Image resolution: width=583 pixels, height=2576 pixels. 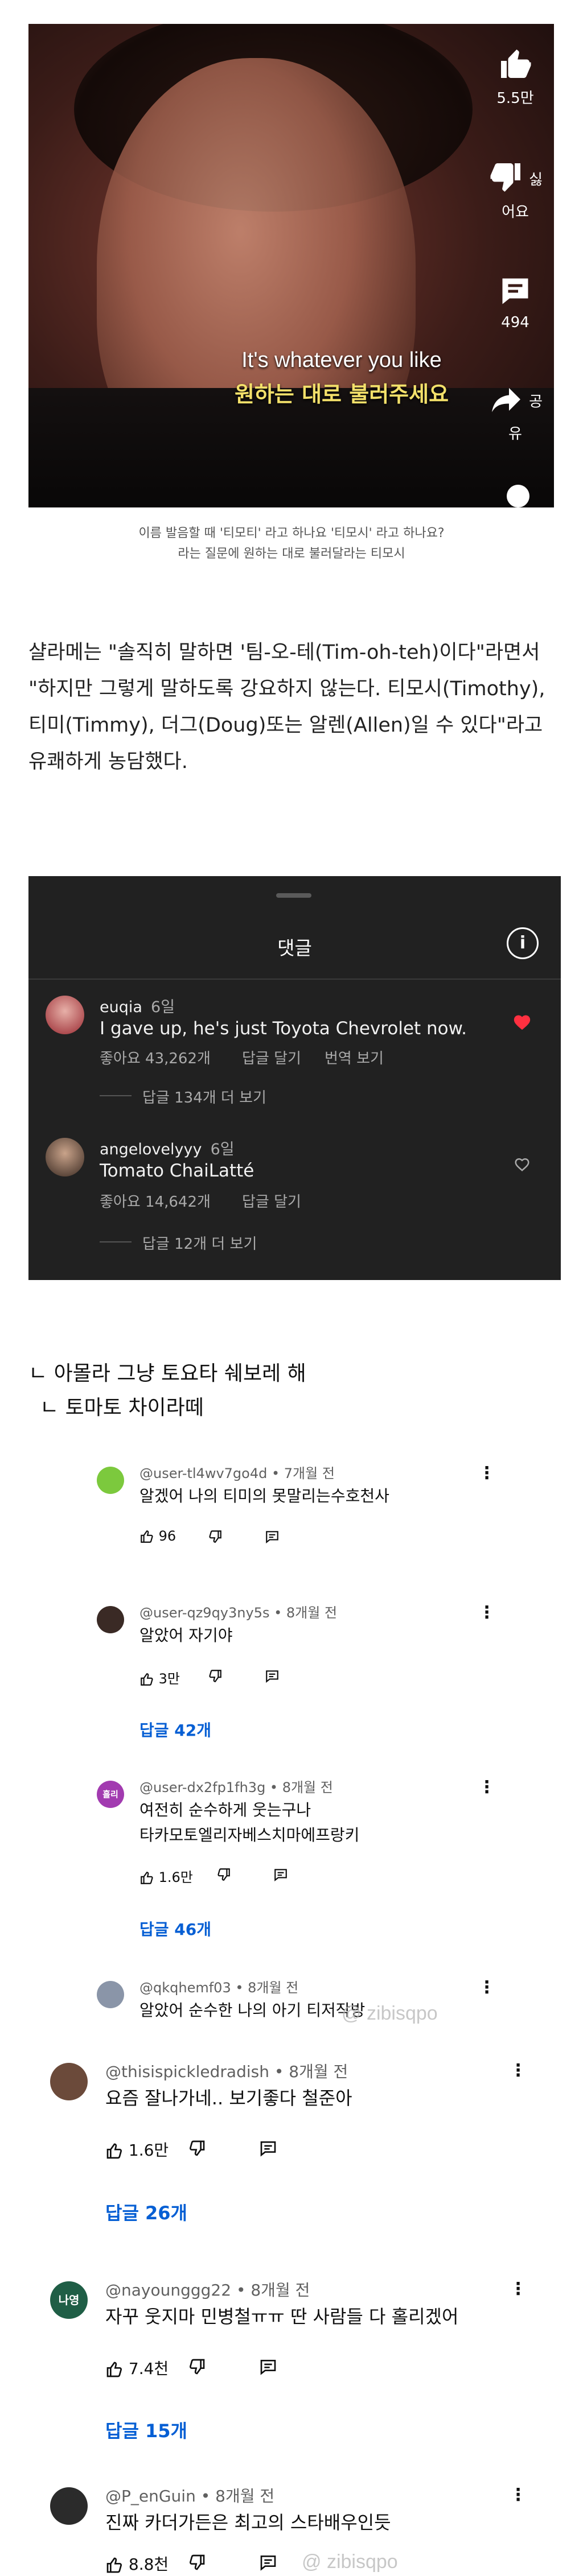 I want to click on like-count: 8.8천, so click(x=148, y=2565).